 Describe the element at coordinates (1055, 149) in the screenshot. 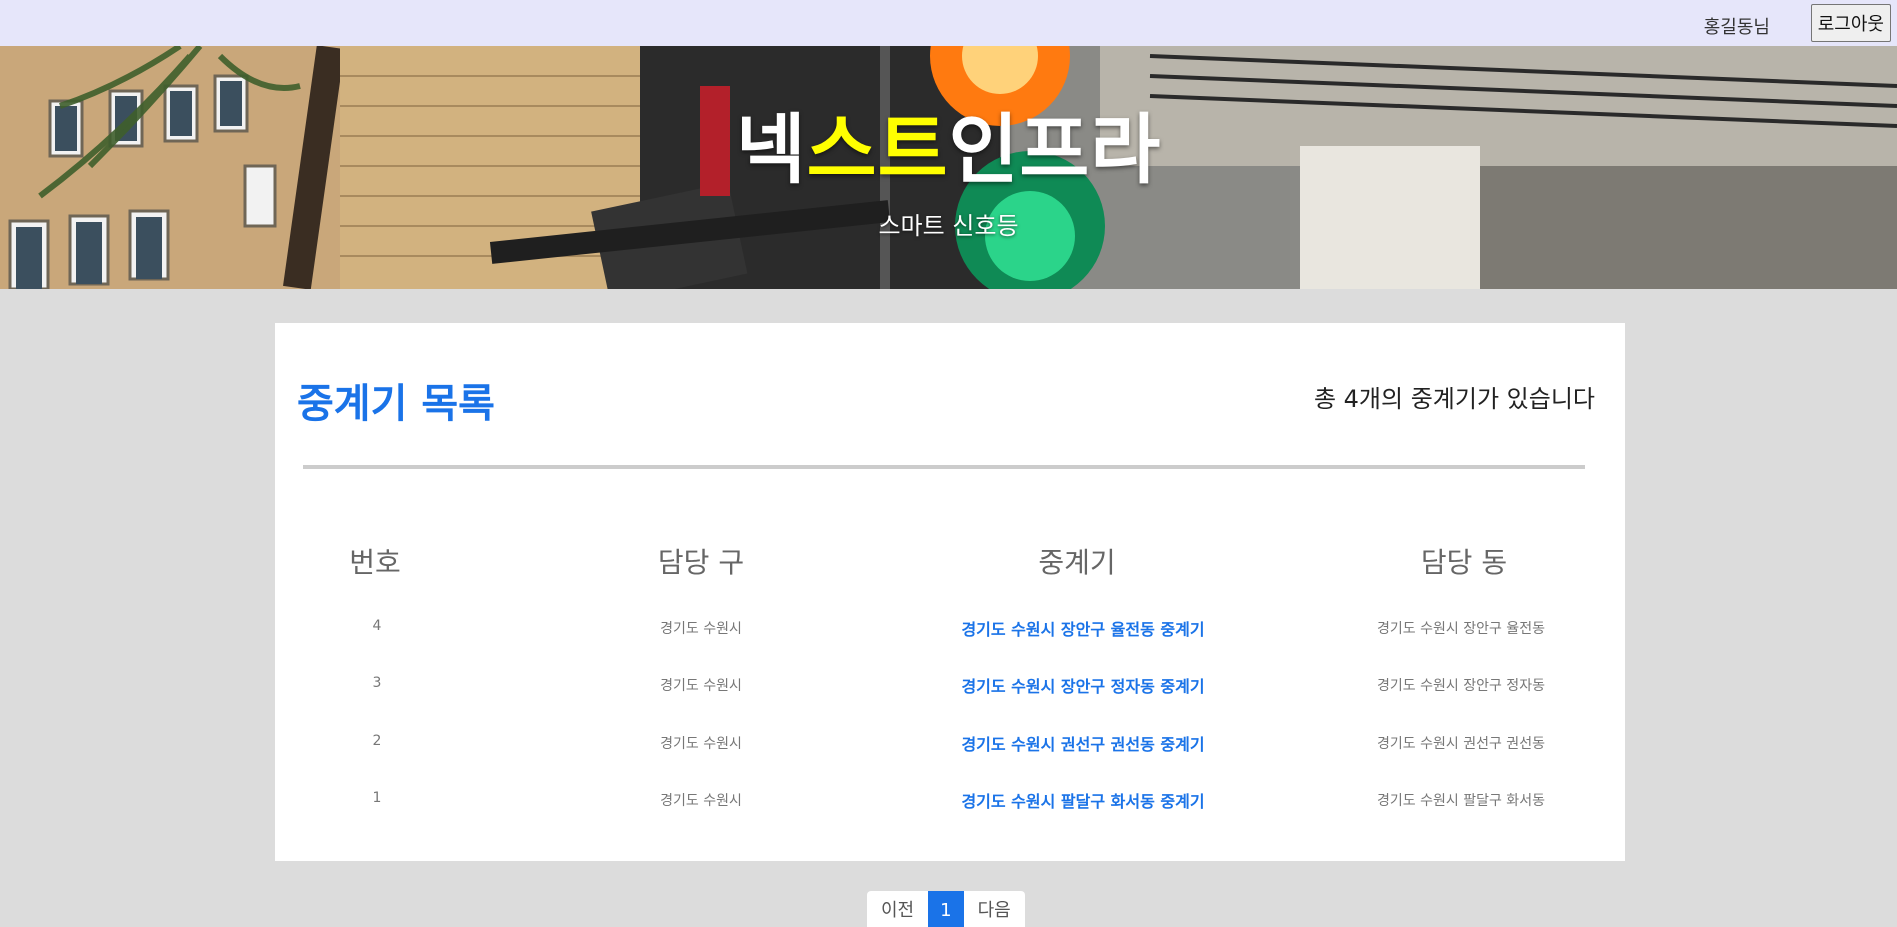

I see `site-title-part2: 인프라` at that location.